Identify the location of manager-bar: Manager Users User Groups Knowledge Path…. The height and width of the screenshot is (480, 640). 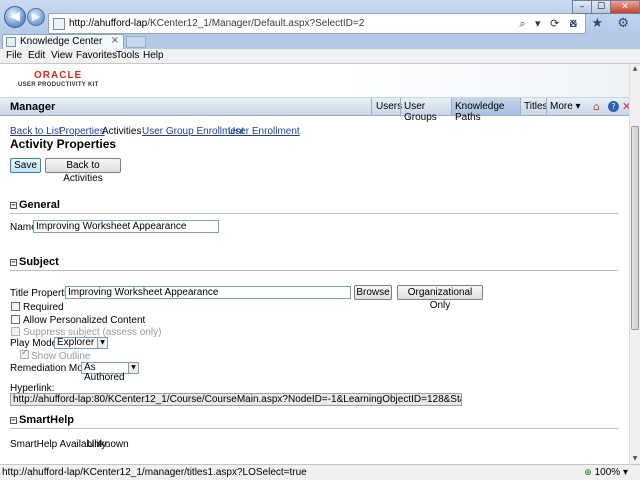
(314, 110).